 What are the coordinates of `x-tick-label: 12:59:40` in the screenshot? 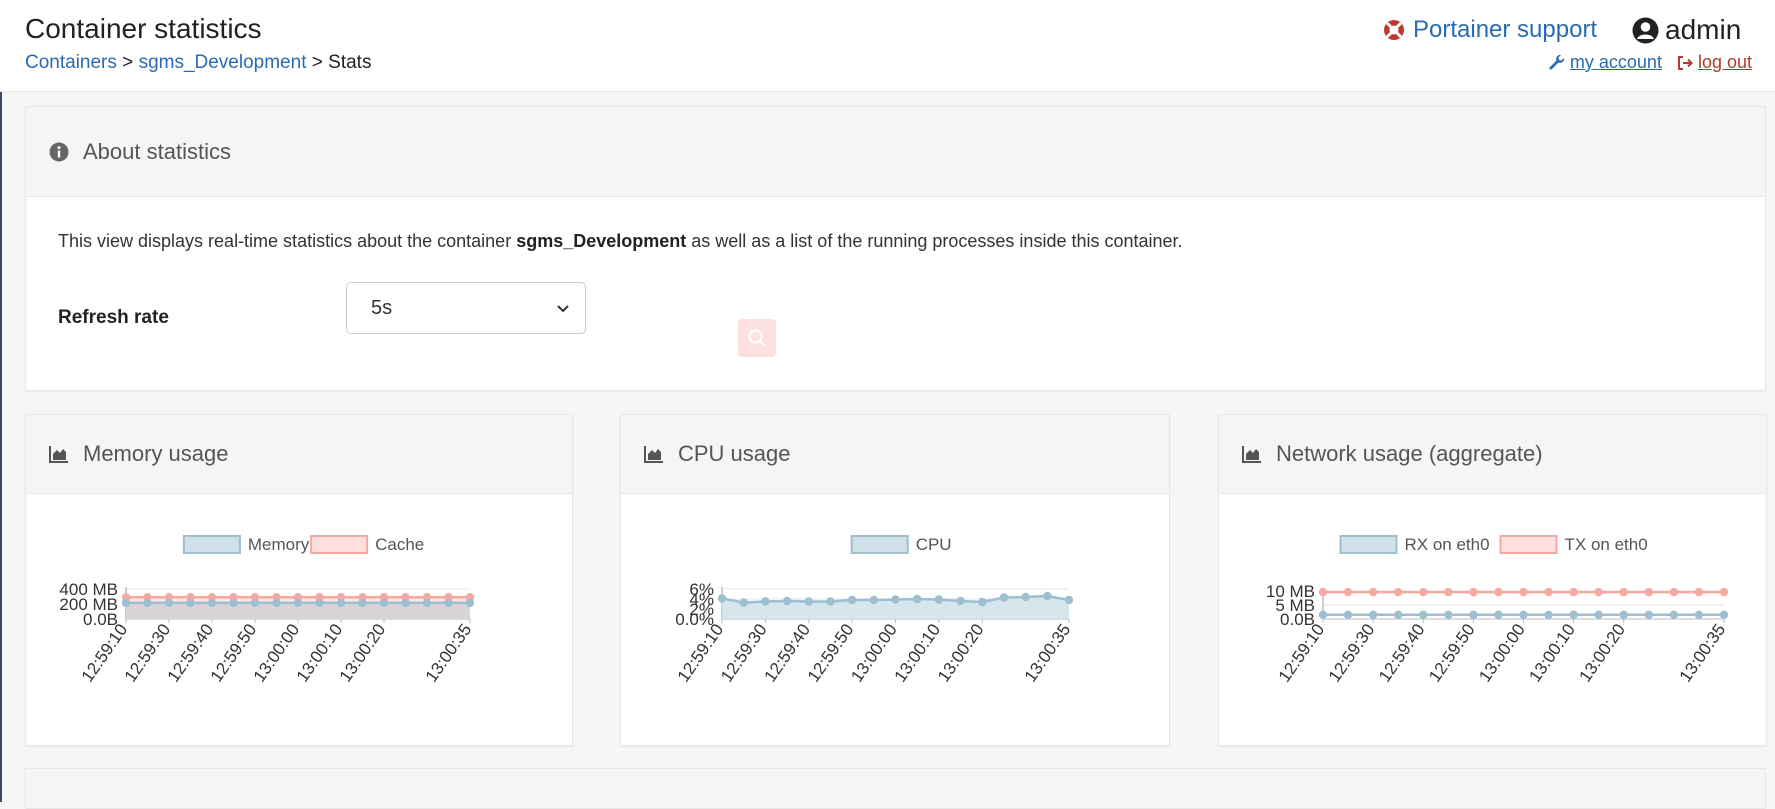 It's located at (1402, 652).